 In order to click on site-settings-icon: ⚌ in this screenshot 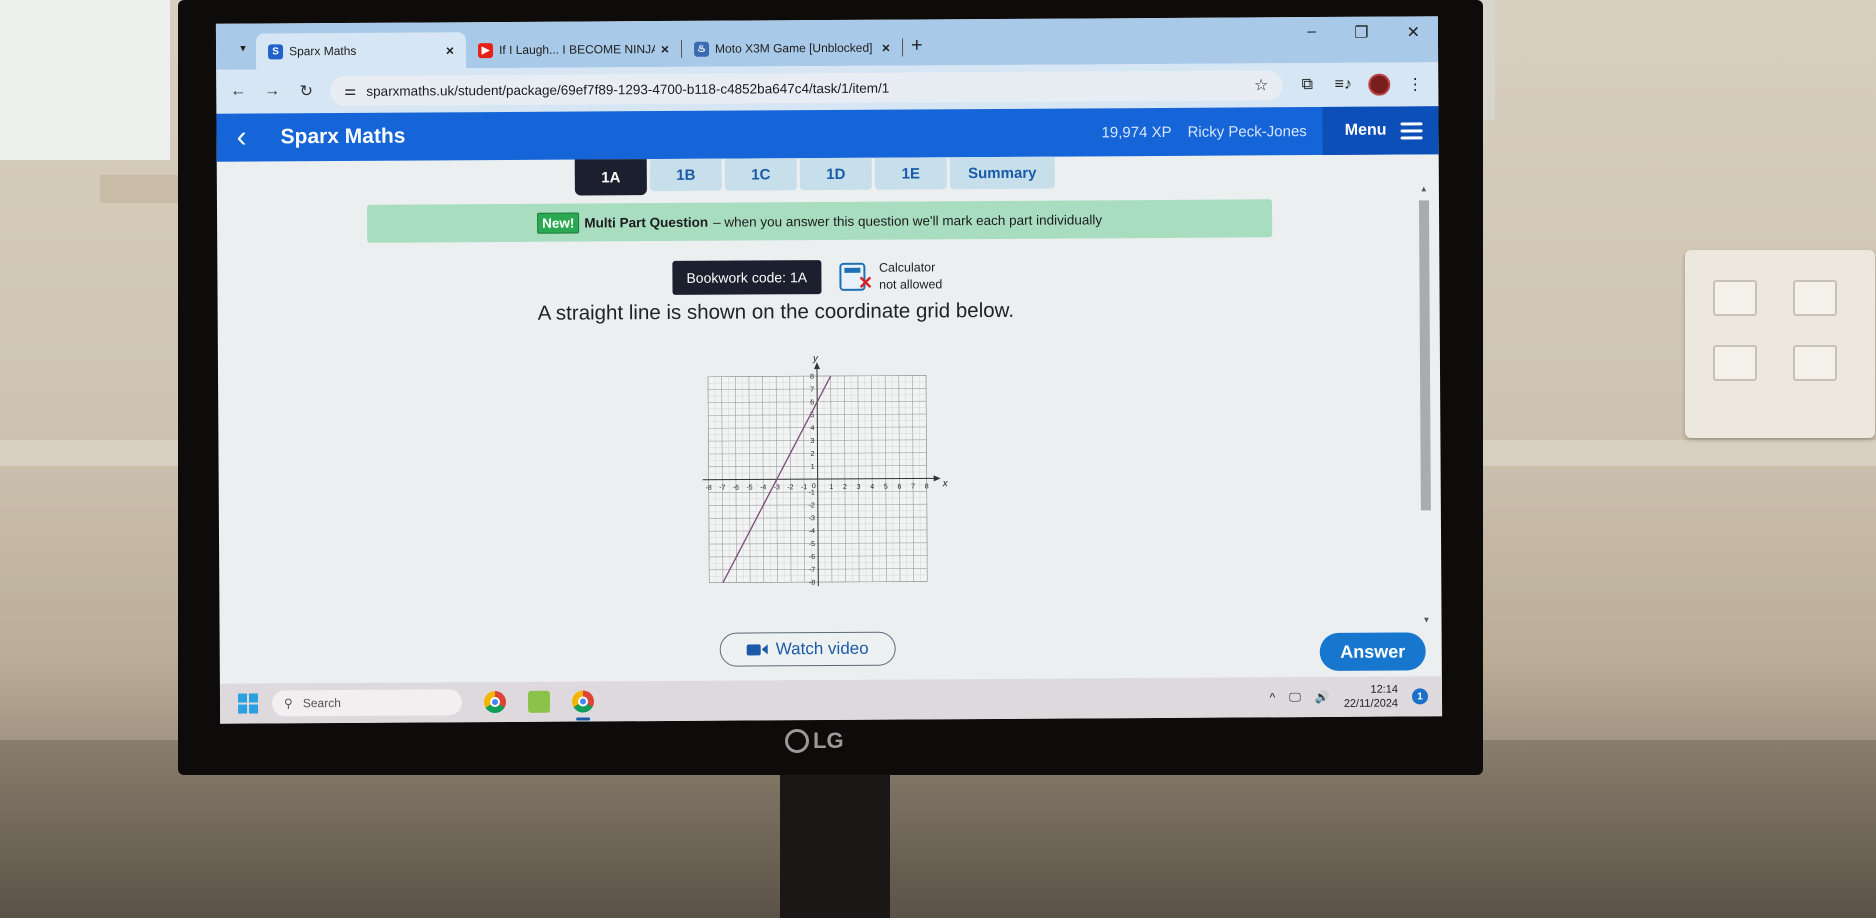, I will do `click(350, 91)`.